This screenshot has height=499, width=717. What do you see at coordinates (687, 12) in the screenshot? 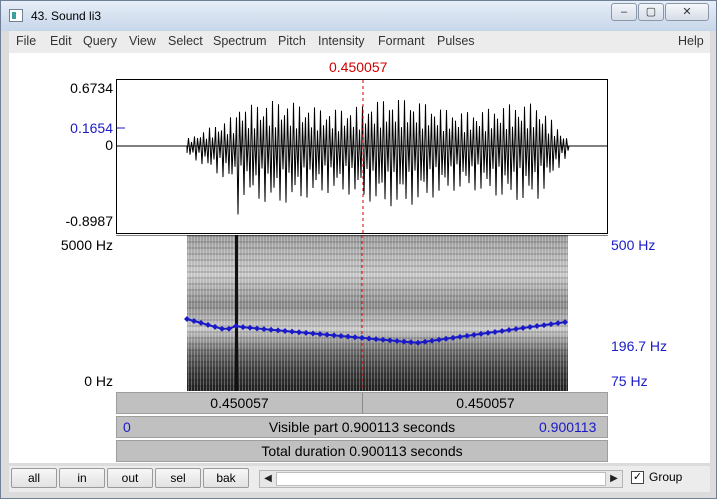
I see `close-button: ✕` at bounding box center [687, 12].